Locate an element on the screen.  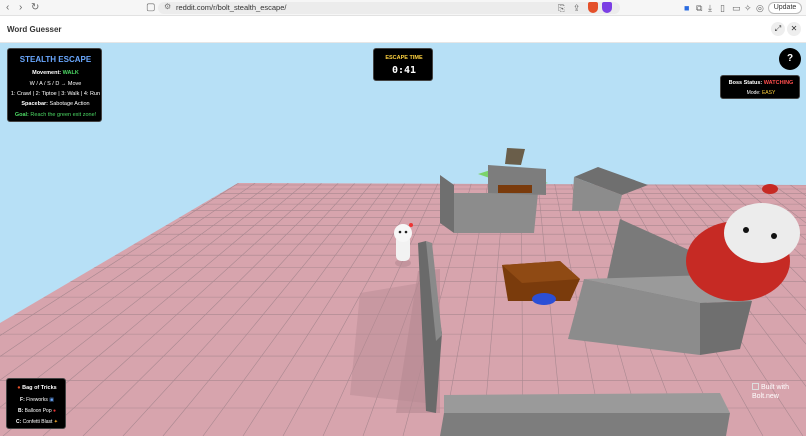
share-icon: ⇪ is located at coordinates (577, 8).